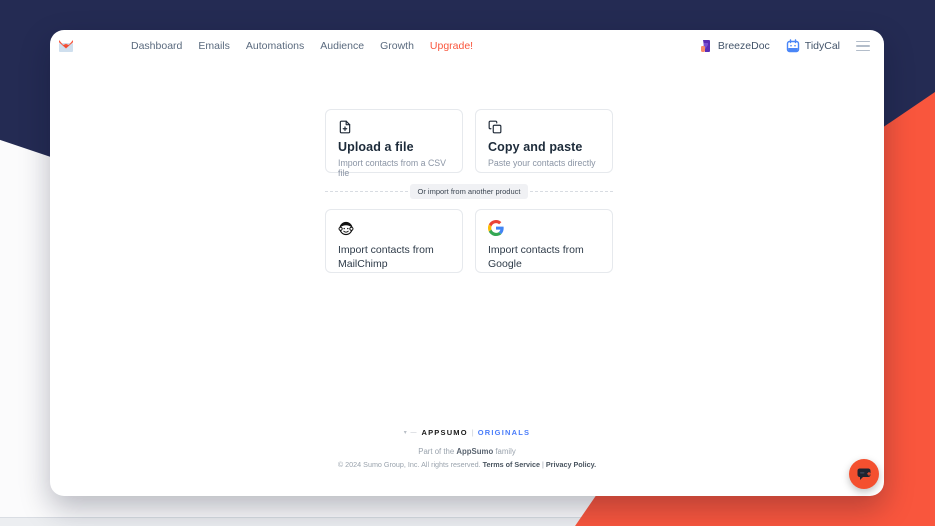  I want to click on nav-item-dashboard: Dashboard, so click(156, 46).